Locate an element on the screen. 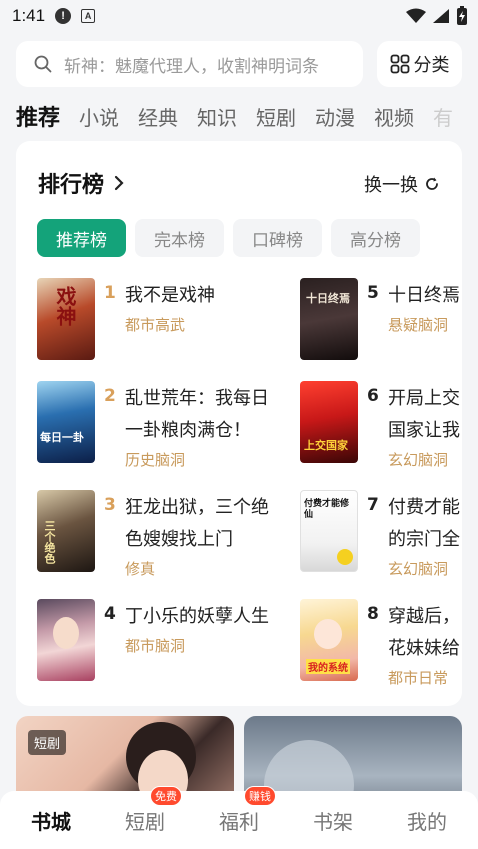 This screenshot has width=478, height=849. book-cover is located at coordinates (66, 640).